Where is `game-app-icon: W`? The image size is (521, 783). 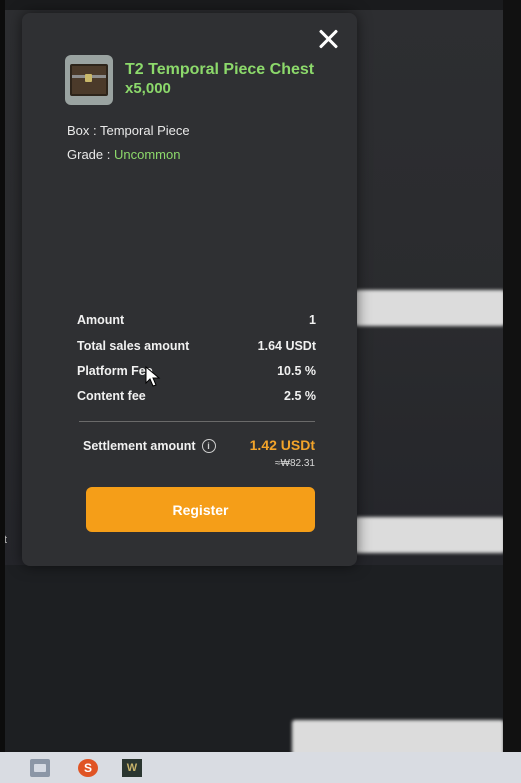 game-app-icon: W is located at coordinates (132, 768).